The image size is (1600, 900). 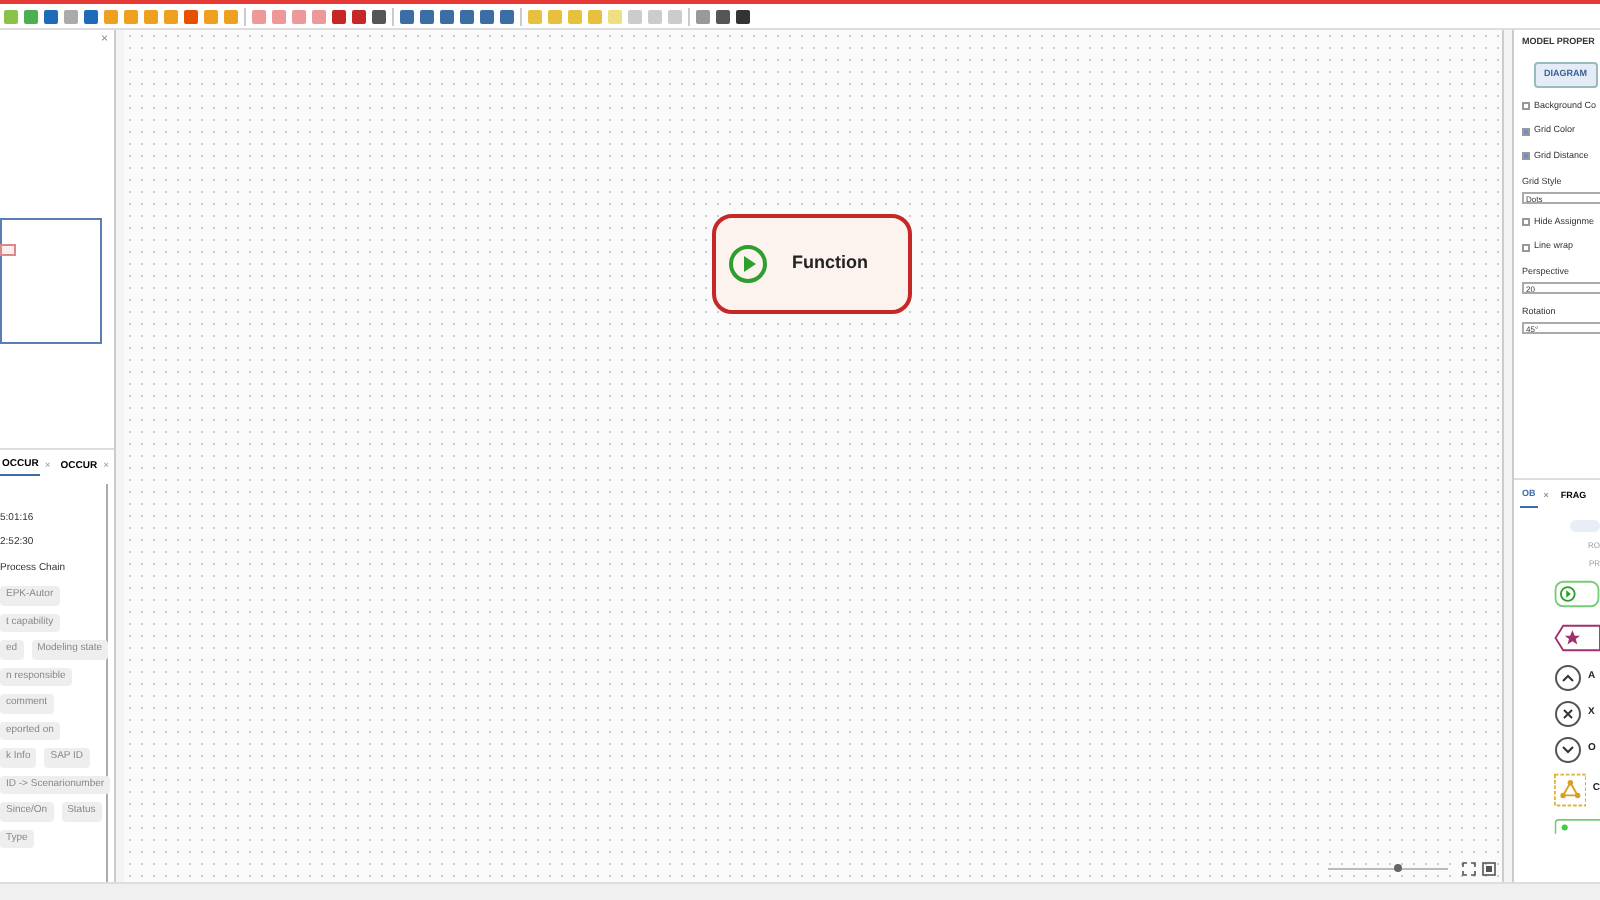 What do you see at coordinates (1577, 825) in the screenshot?
I see `process-shape-icon` at bounding box center [1577, 825].